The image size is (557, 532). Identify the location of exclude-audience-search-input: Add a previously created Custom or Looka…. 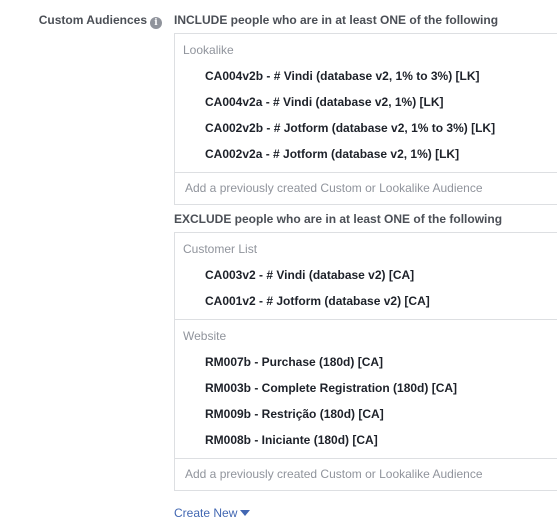
(366, 474).